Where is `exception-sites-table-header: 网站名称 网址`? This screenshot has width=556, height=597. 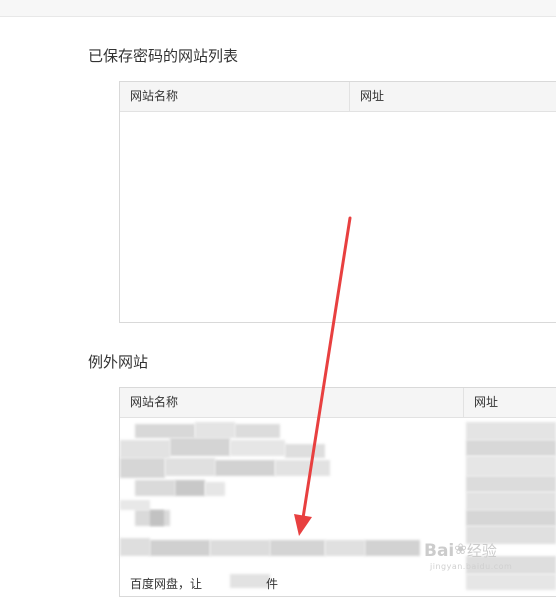
exception-sites-table-header: 网站名称 网址 is located at coordinates (338, 403).